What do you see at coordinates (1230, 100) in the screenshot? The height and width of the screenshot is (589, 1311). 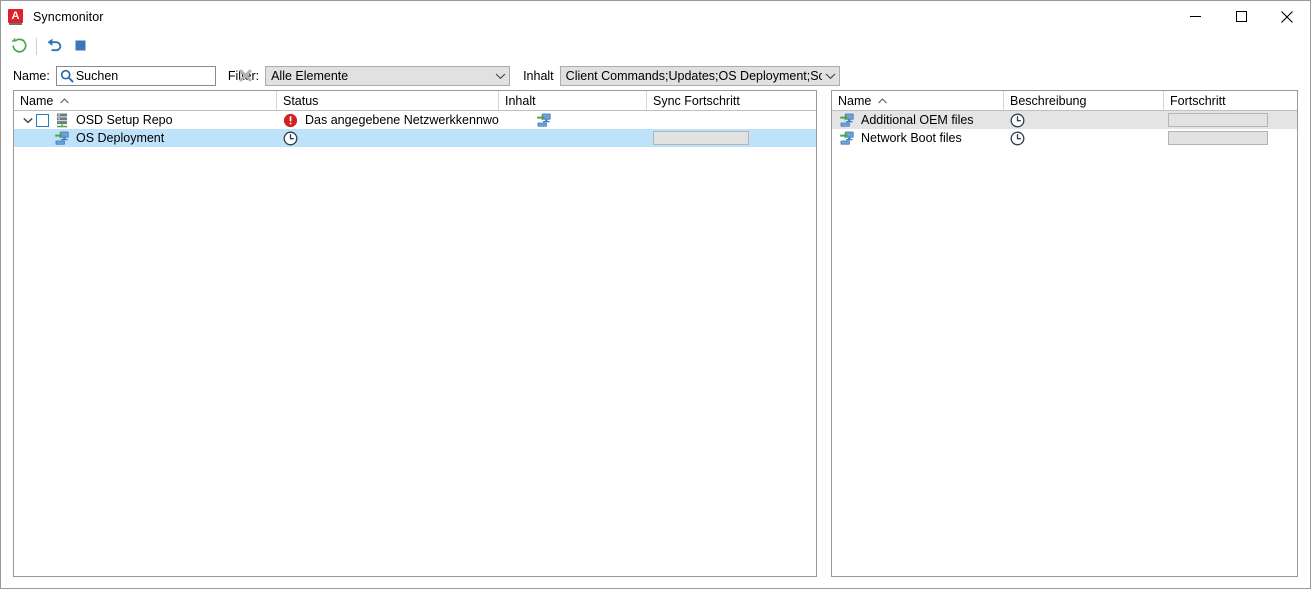 I see `column-header-fortschritt: Fortschritt` at bounding box center [1230, 100].